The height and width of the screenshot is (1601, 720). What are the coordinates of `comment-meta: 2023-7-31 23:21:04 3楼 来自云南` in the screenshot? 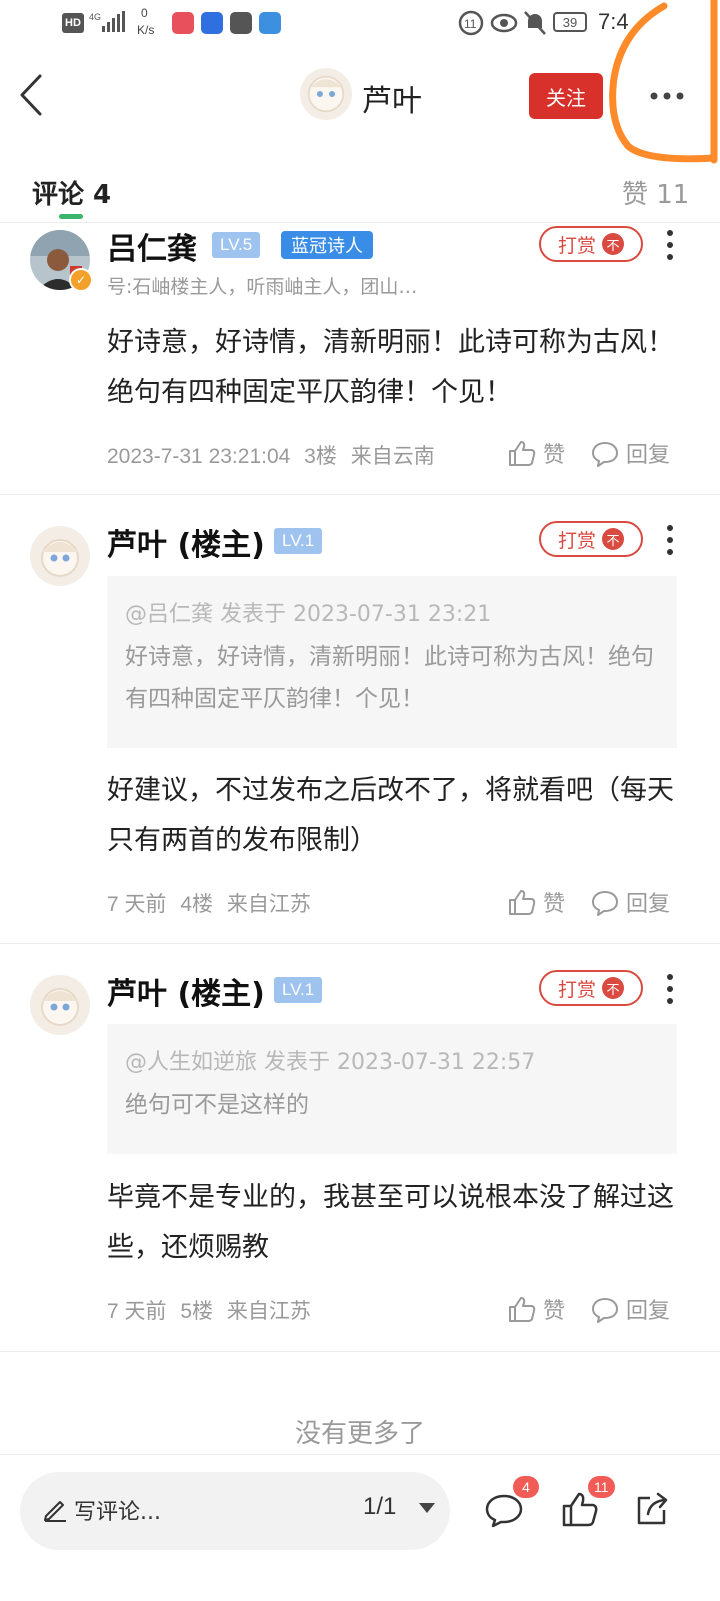 It's located at (271, 455).